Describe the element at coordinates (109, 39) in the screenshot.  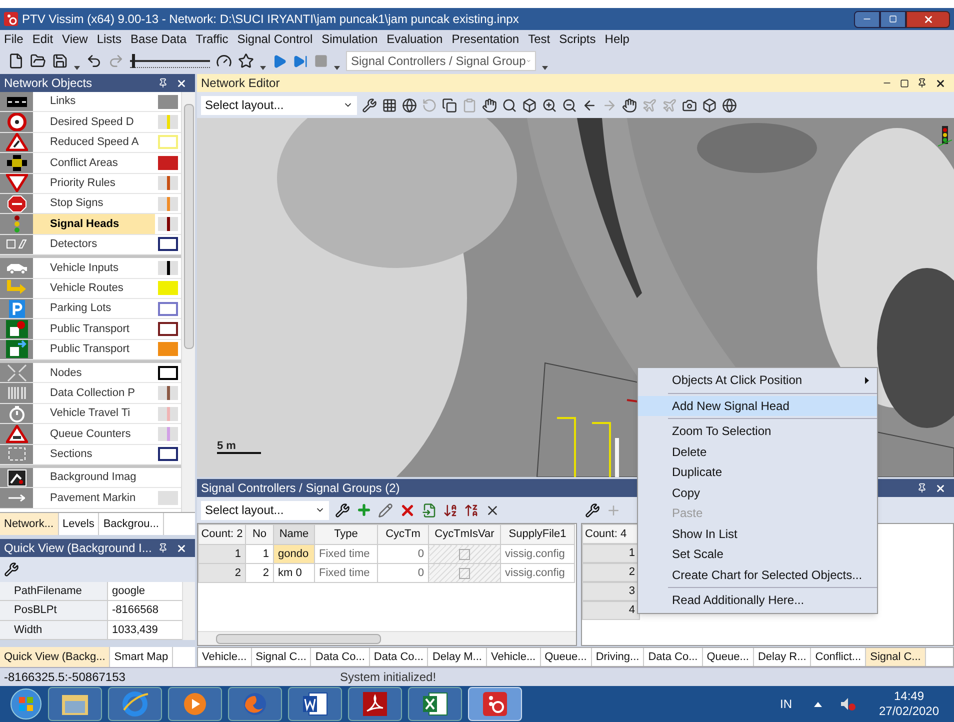
I see `menu-item: Lists` at that location.